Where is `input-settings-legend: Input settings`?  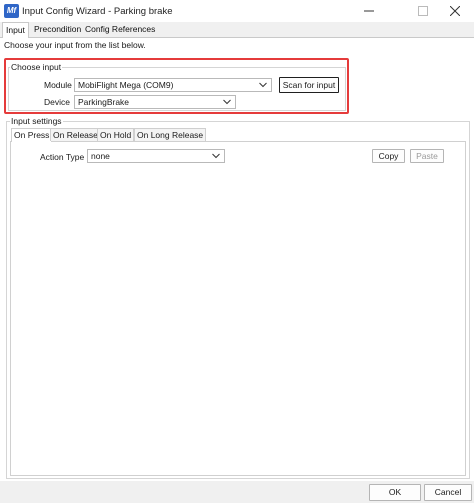 input-settings-legend: Input settings is located at coordinates (36, 121).